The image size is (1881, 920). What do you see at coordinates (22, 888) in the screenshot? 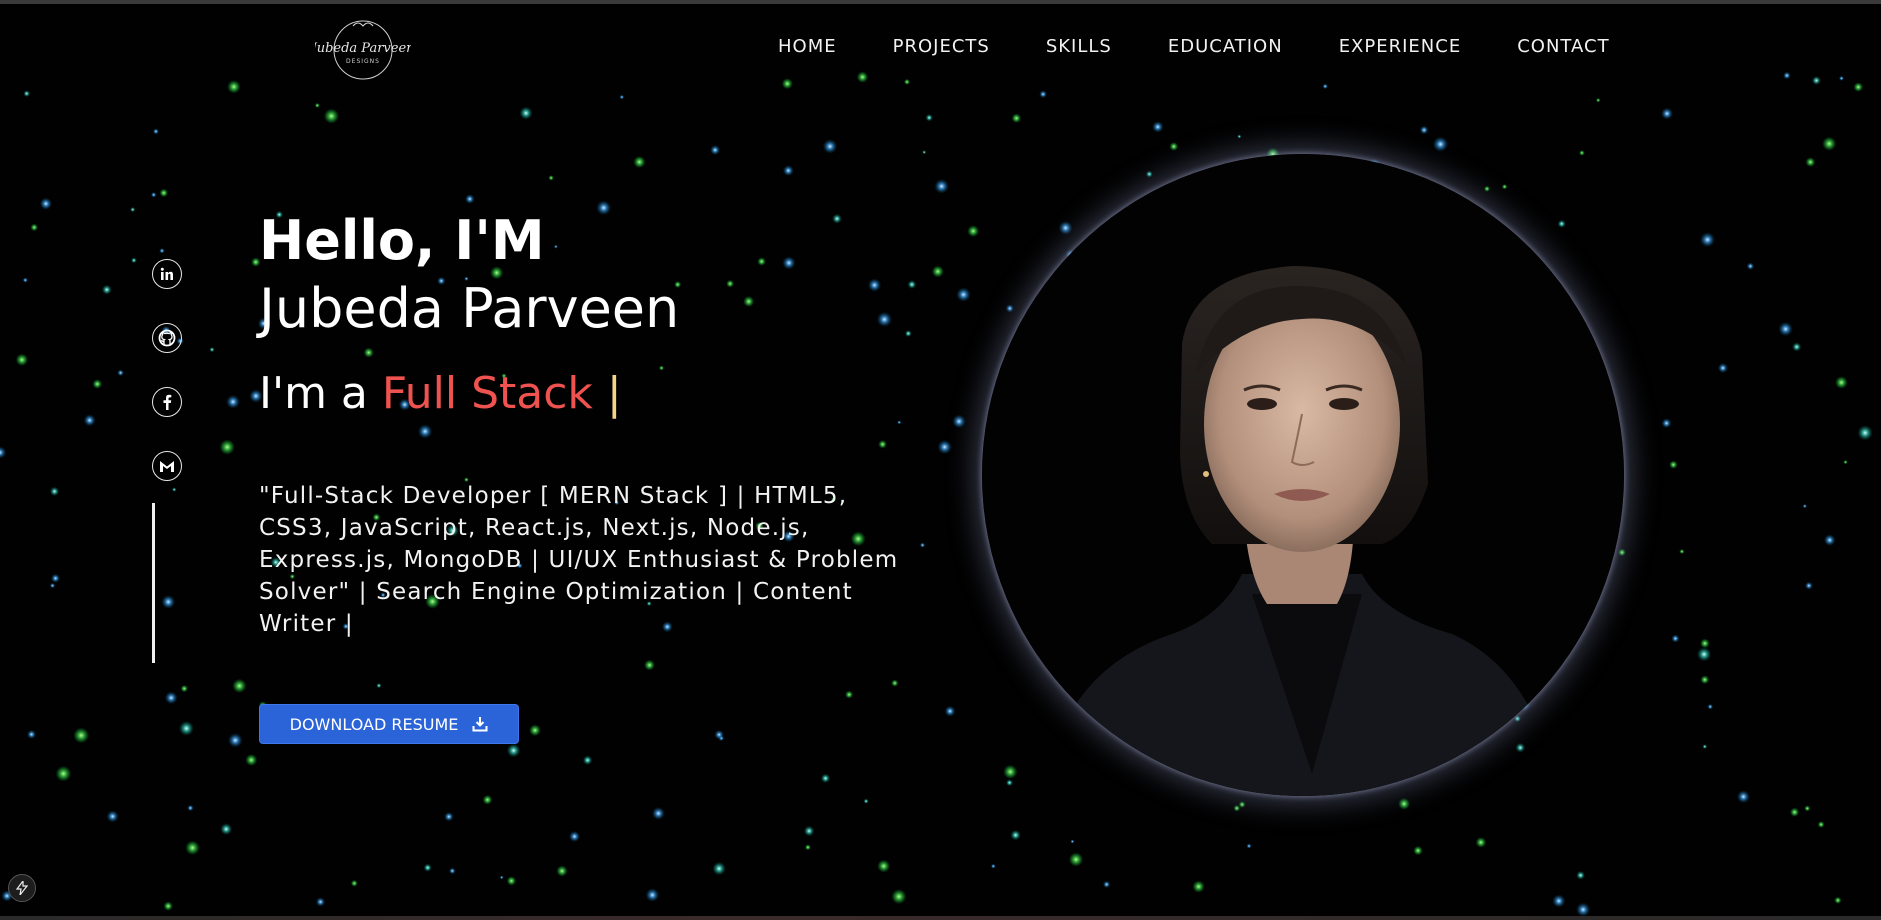
I see `quick-action-bolt-button` at bounding box center [22, 888].